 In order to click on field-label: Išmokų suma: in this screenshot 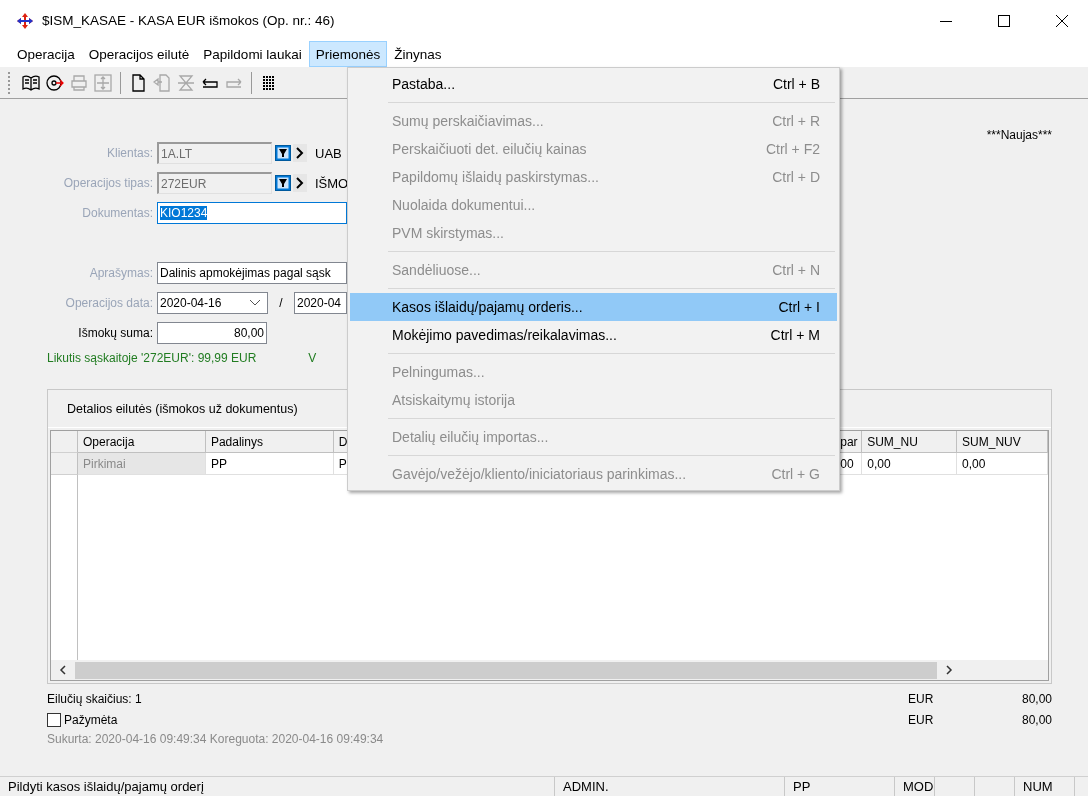, I will do `click(115, 332)`.